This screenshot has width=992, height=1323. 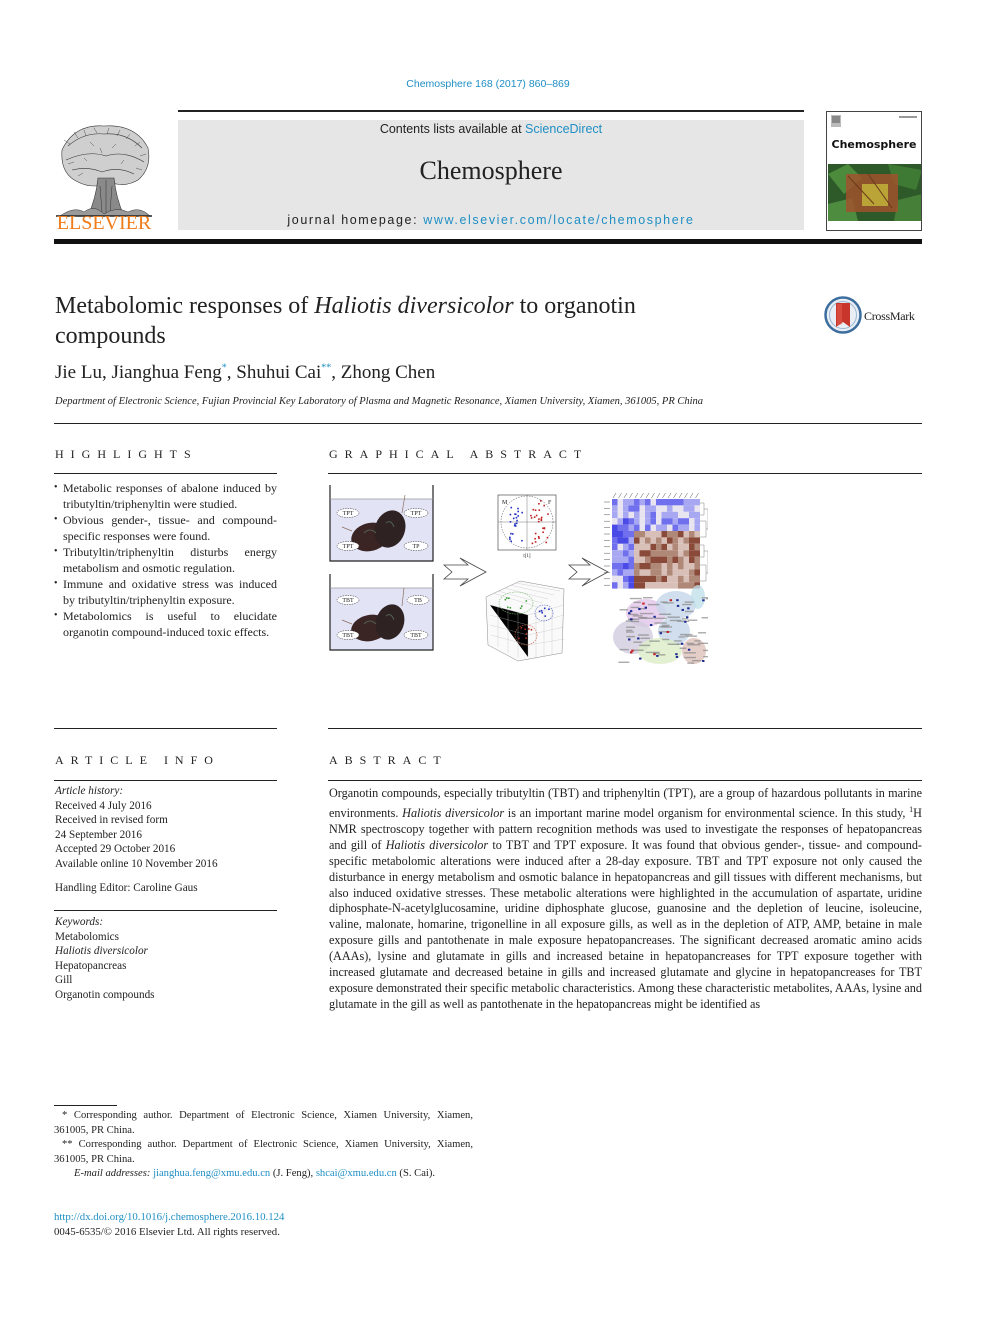 I want to click on author-name: Jie Lu, so click(x=78, y=372).